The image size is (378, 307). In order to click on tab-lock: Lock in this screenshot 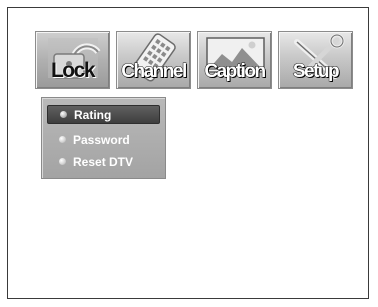, I will do `click(72, 60)`.